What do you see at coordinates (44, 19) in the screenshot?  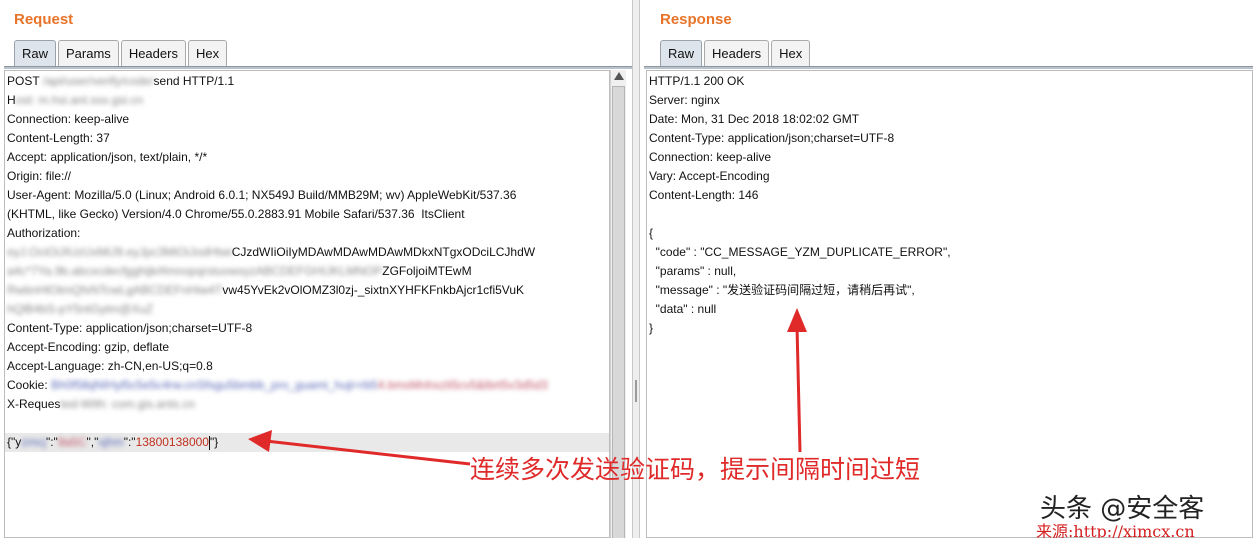 I see `request-title: Request` at bounding box center [44, 19].